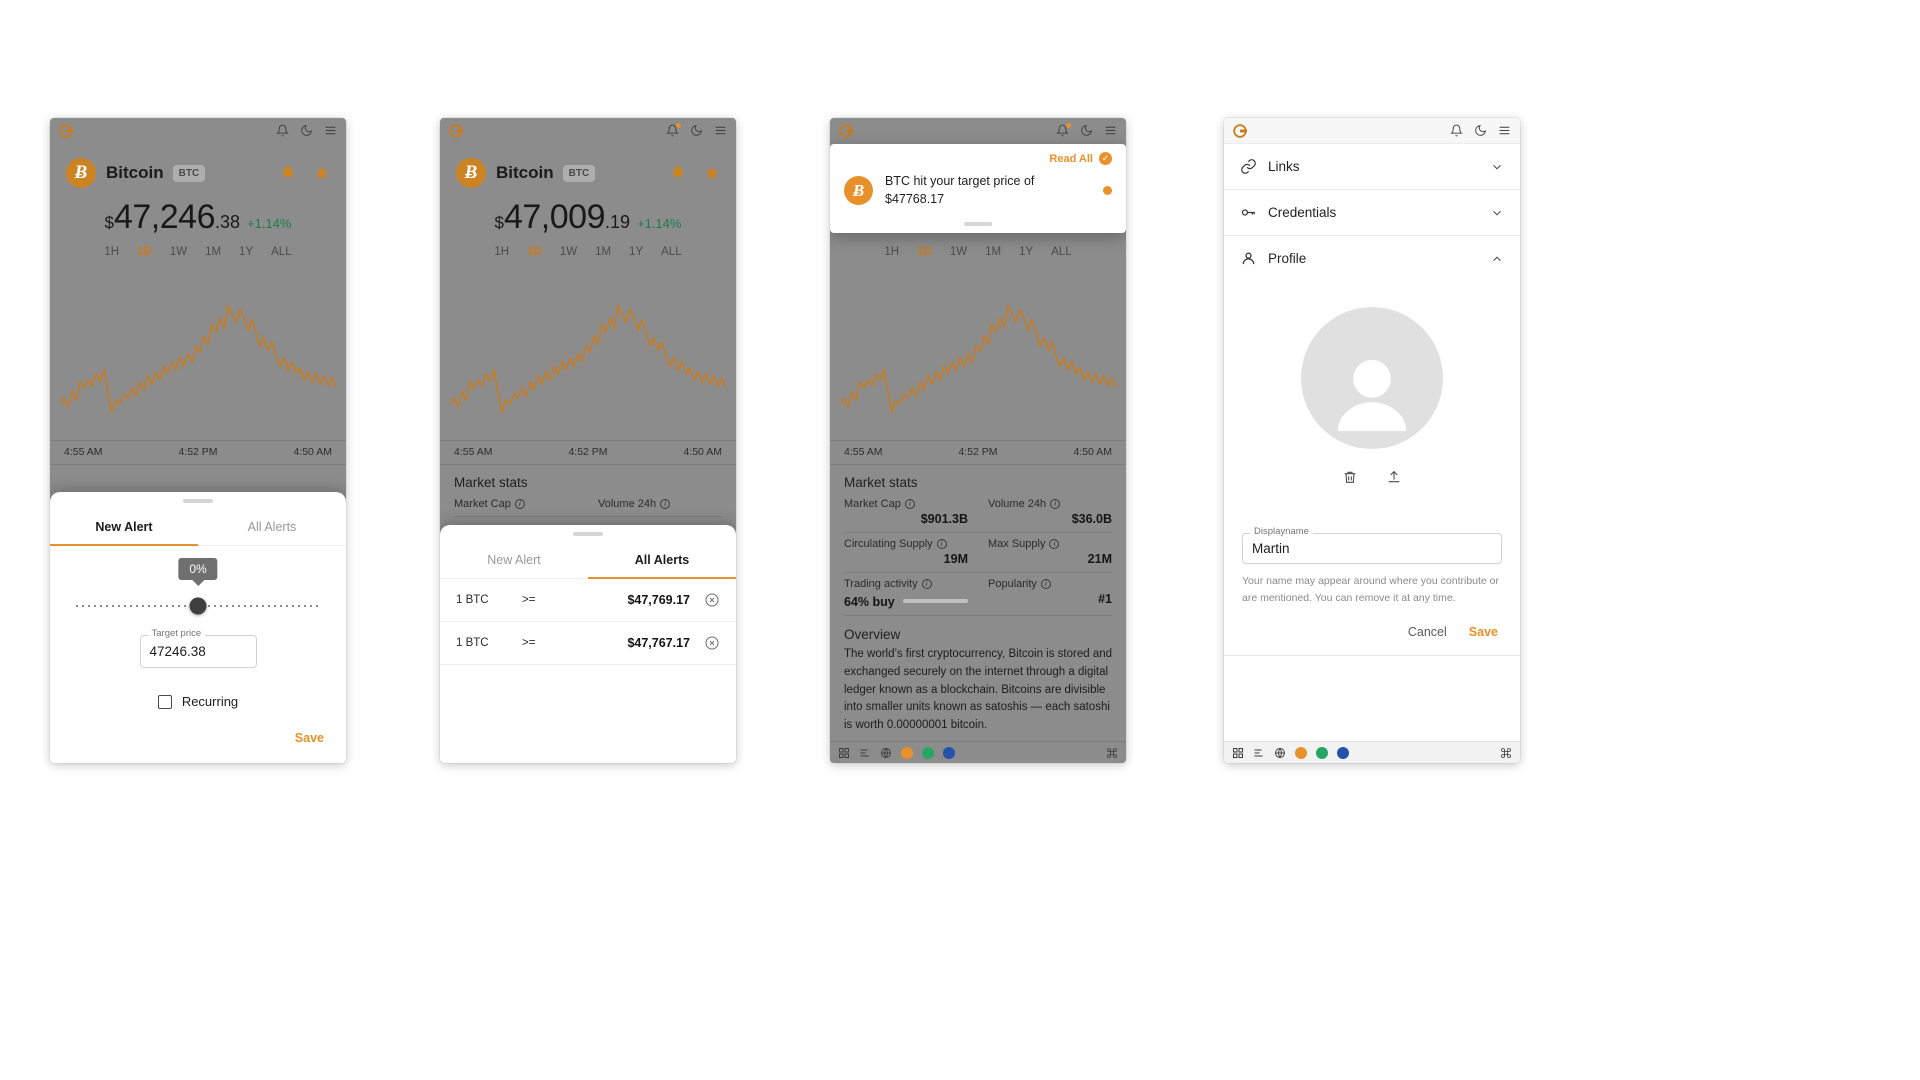  Describe the element at coordinates (978, 224) in the screenshot. I see `toast-grabber` at that location.